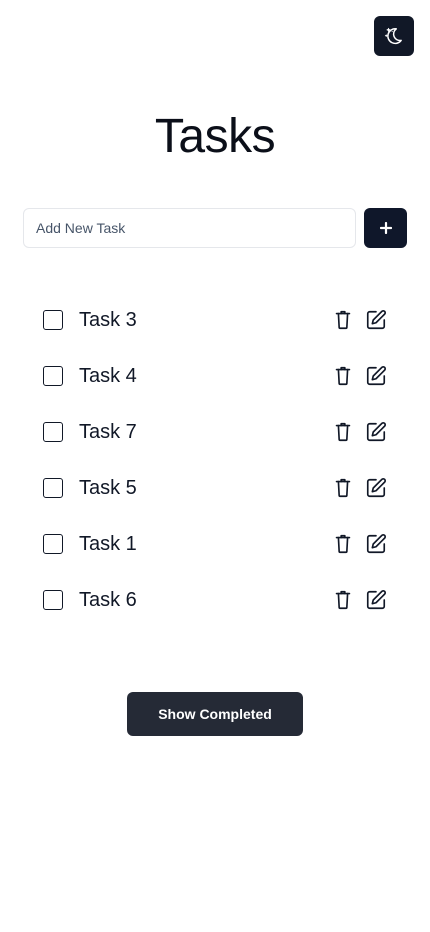 This screenshot has width=430, height=932. What do you see at coordinates (108, 320) in the screenshot?
I see `task-label: Task 3` at bounding box center [108, 320].